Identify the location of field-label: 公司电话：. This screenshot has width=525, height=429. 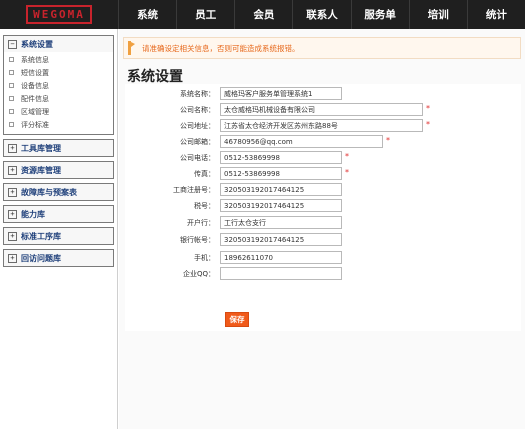
(197, 158).